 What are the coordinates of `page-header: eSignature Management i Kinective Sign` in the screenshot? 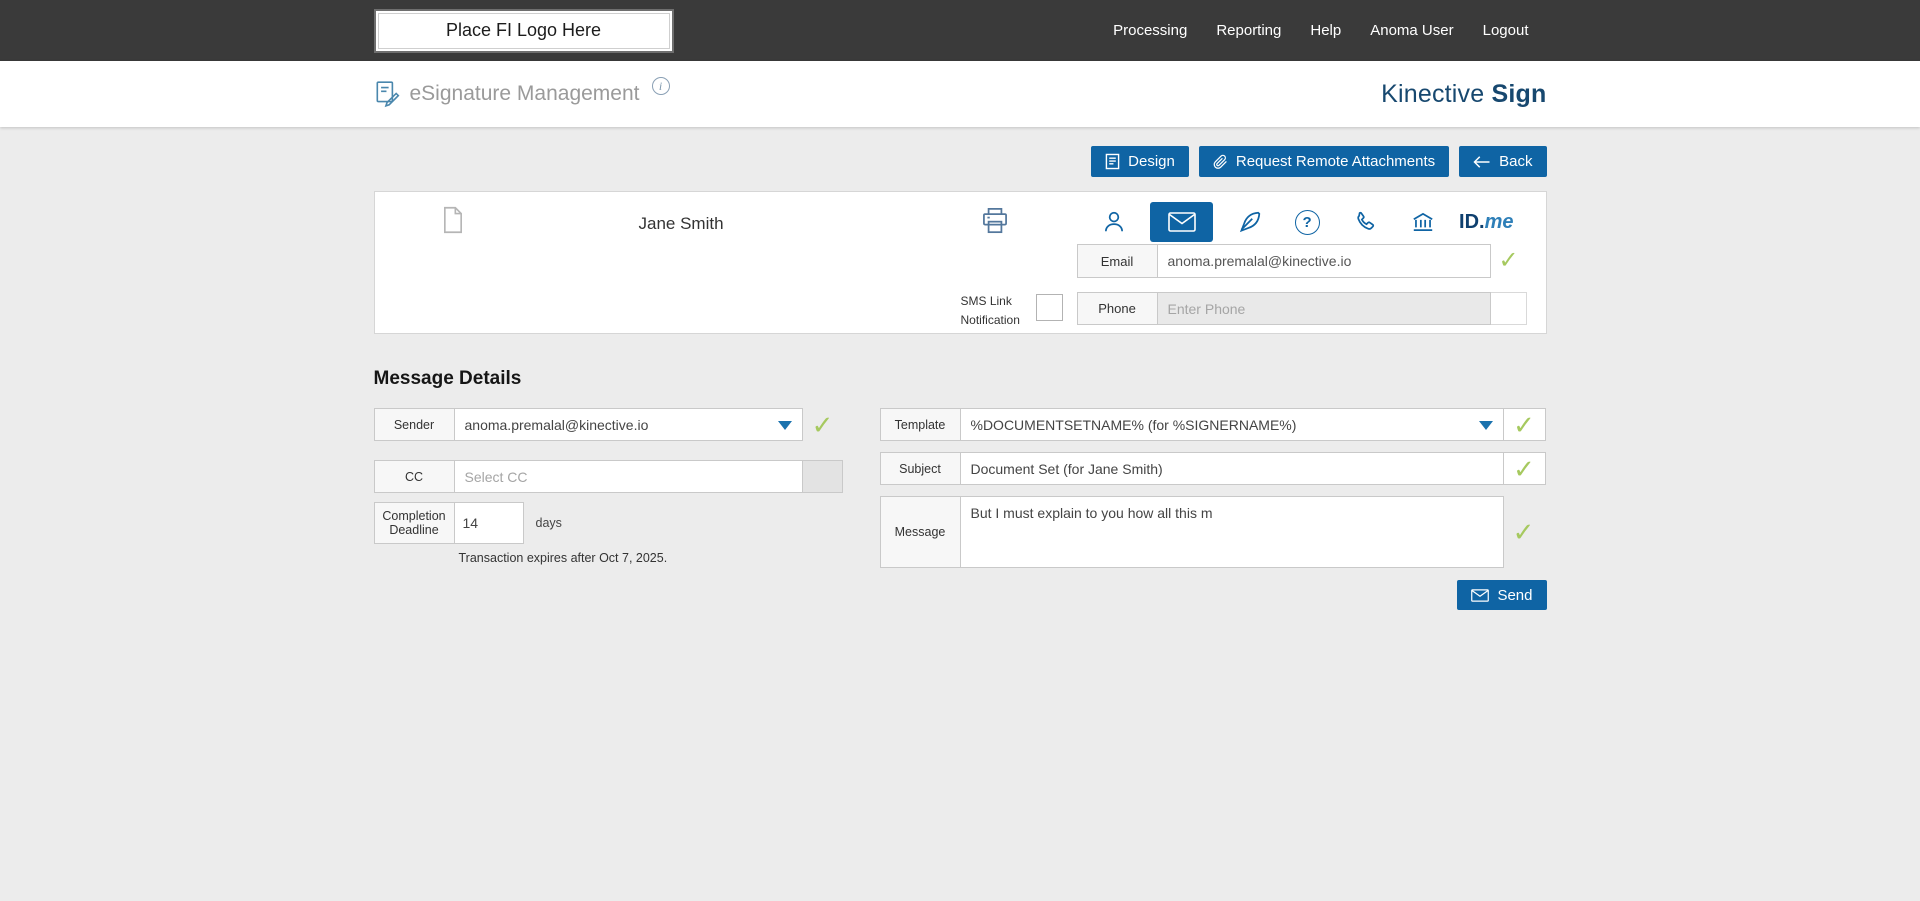 It's located at (960, 94).